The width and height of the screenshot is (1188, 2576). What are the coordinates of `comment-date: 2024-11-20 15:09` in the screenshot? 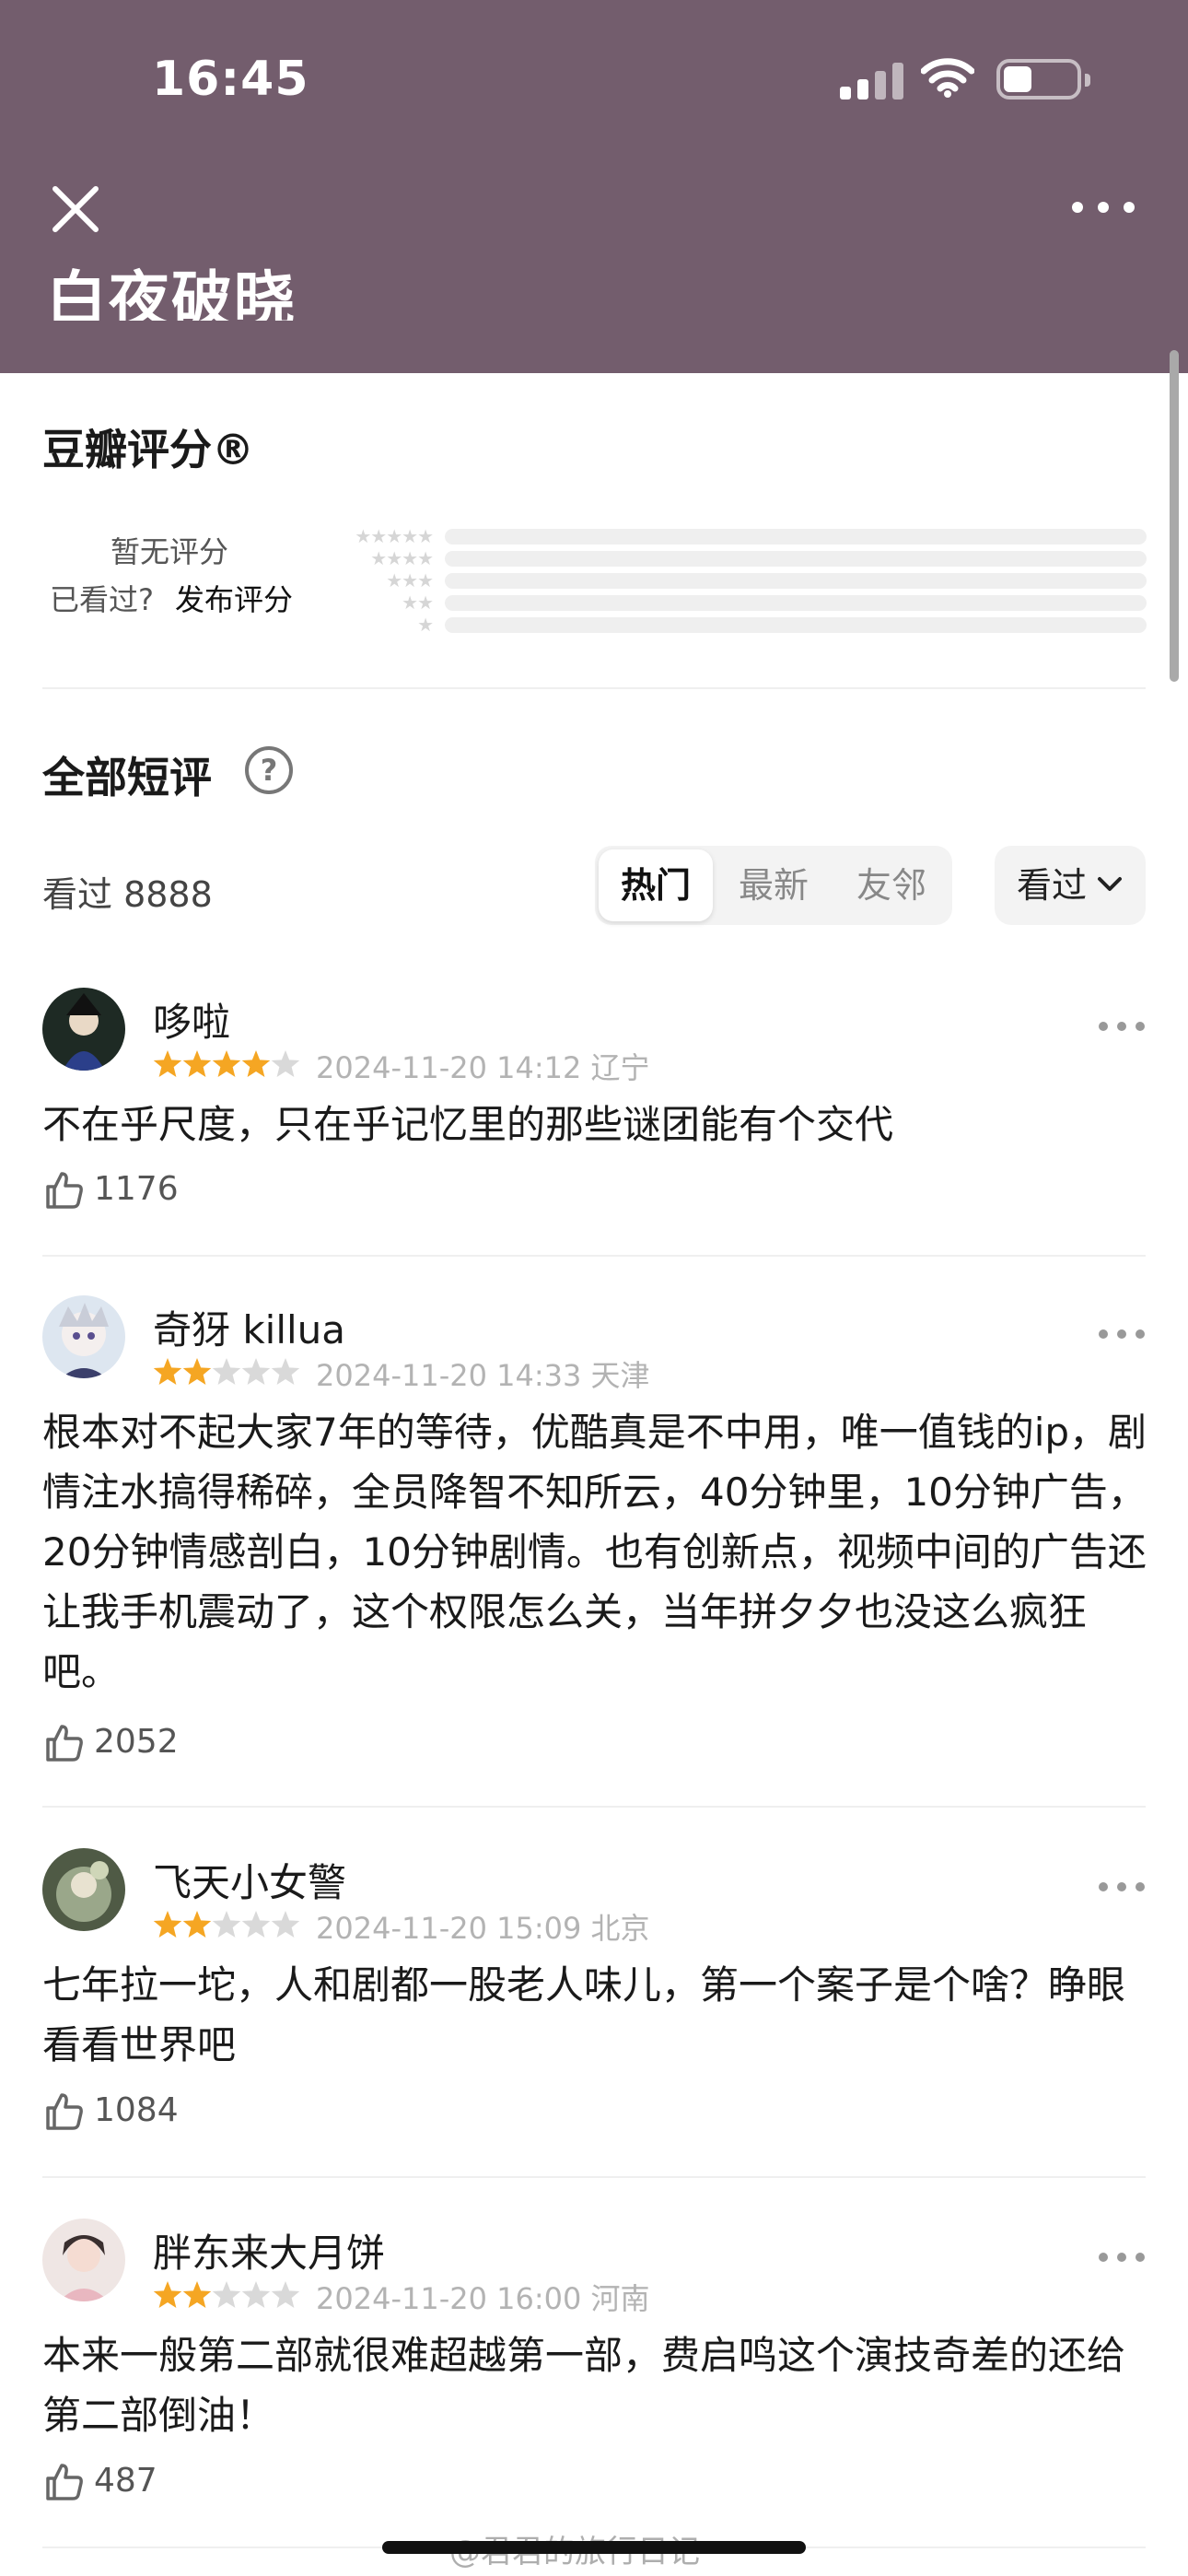 It's located at (449, 1928).